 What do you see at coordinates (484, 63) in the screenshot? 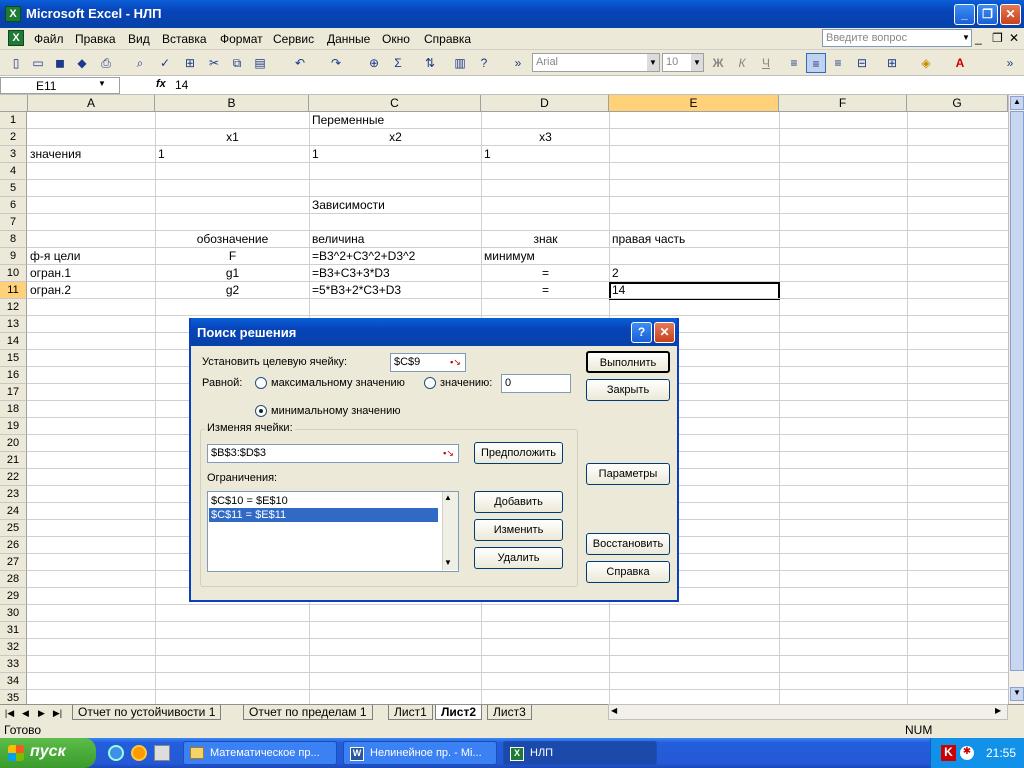
I see `help-icon: ?` at bounding box center [484, 63].